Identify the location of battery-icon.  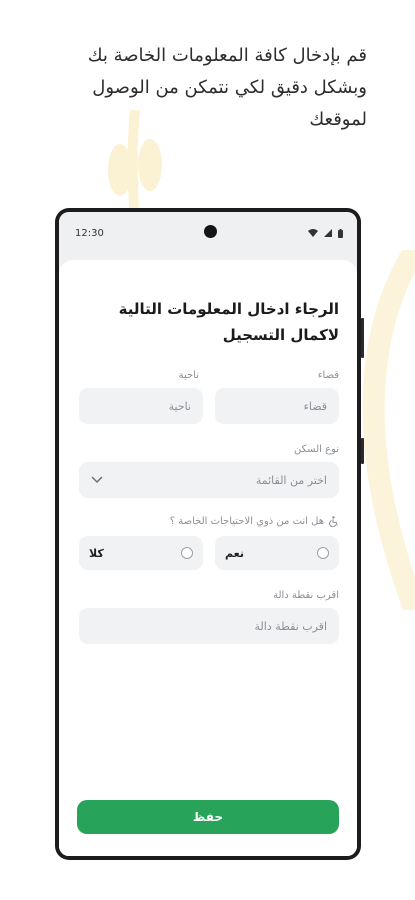
(340, 233).